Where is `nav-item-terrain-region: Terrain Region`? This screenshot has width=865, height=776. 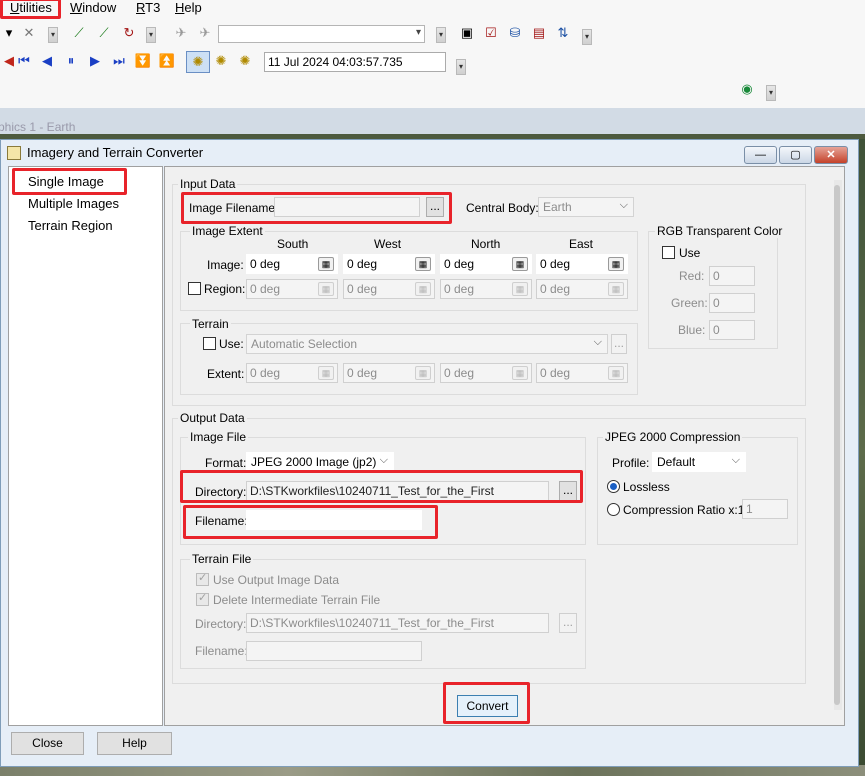
nav-item-terrain-region: Terrain Region is located at coordinates (70, 225).